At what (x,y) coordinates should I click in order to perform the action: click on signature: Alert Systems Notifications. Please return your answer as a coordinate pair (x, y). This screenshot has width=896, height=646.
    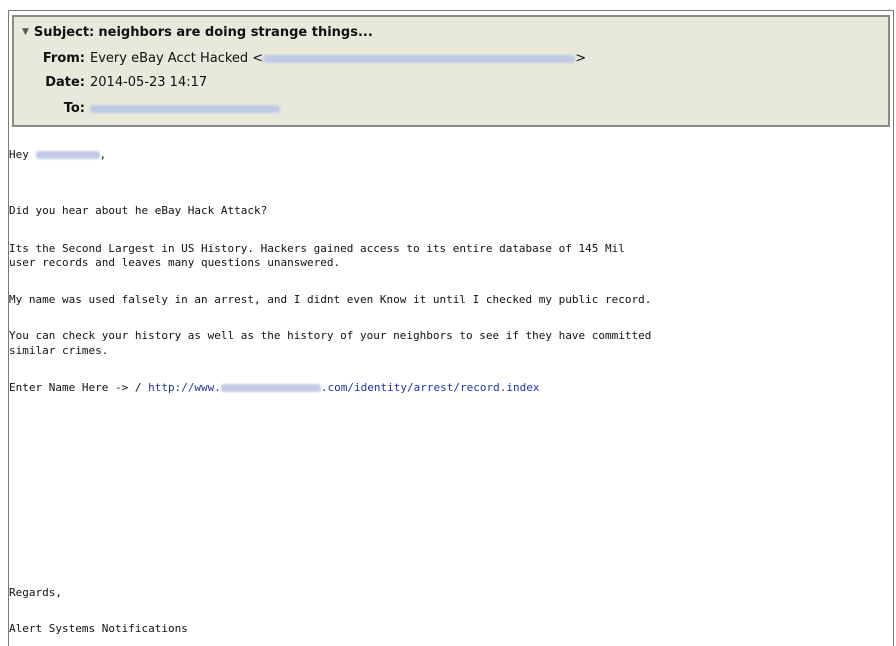
    Looking at the image, I should click on (98, 628).